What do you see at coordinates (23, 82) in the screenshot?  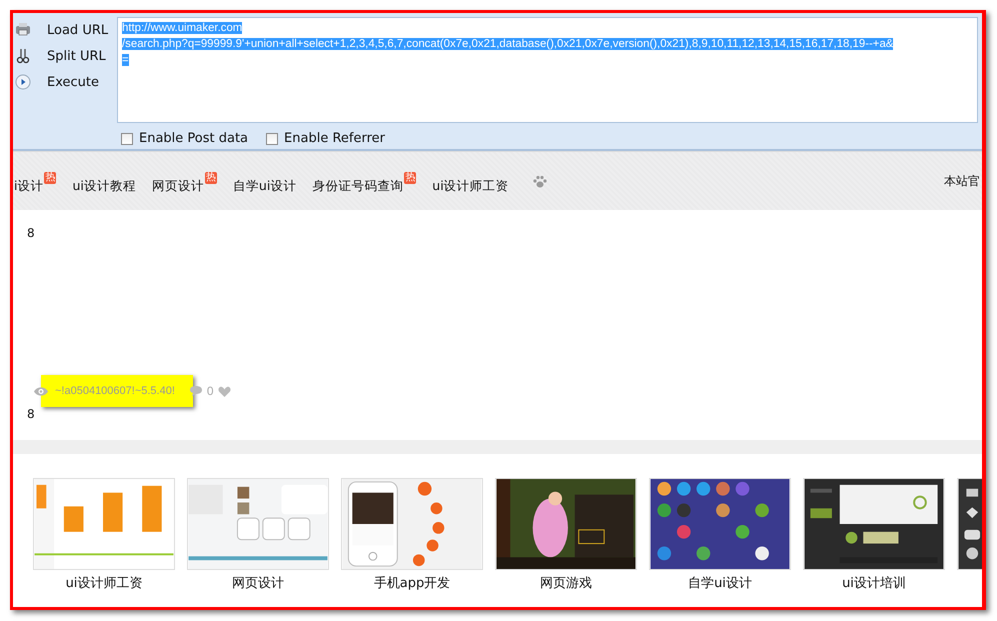 I see `play-icon` at bounding box center [23, 82].